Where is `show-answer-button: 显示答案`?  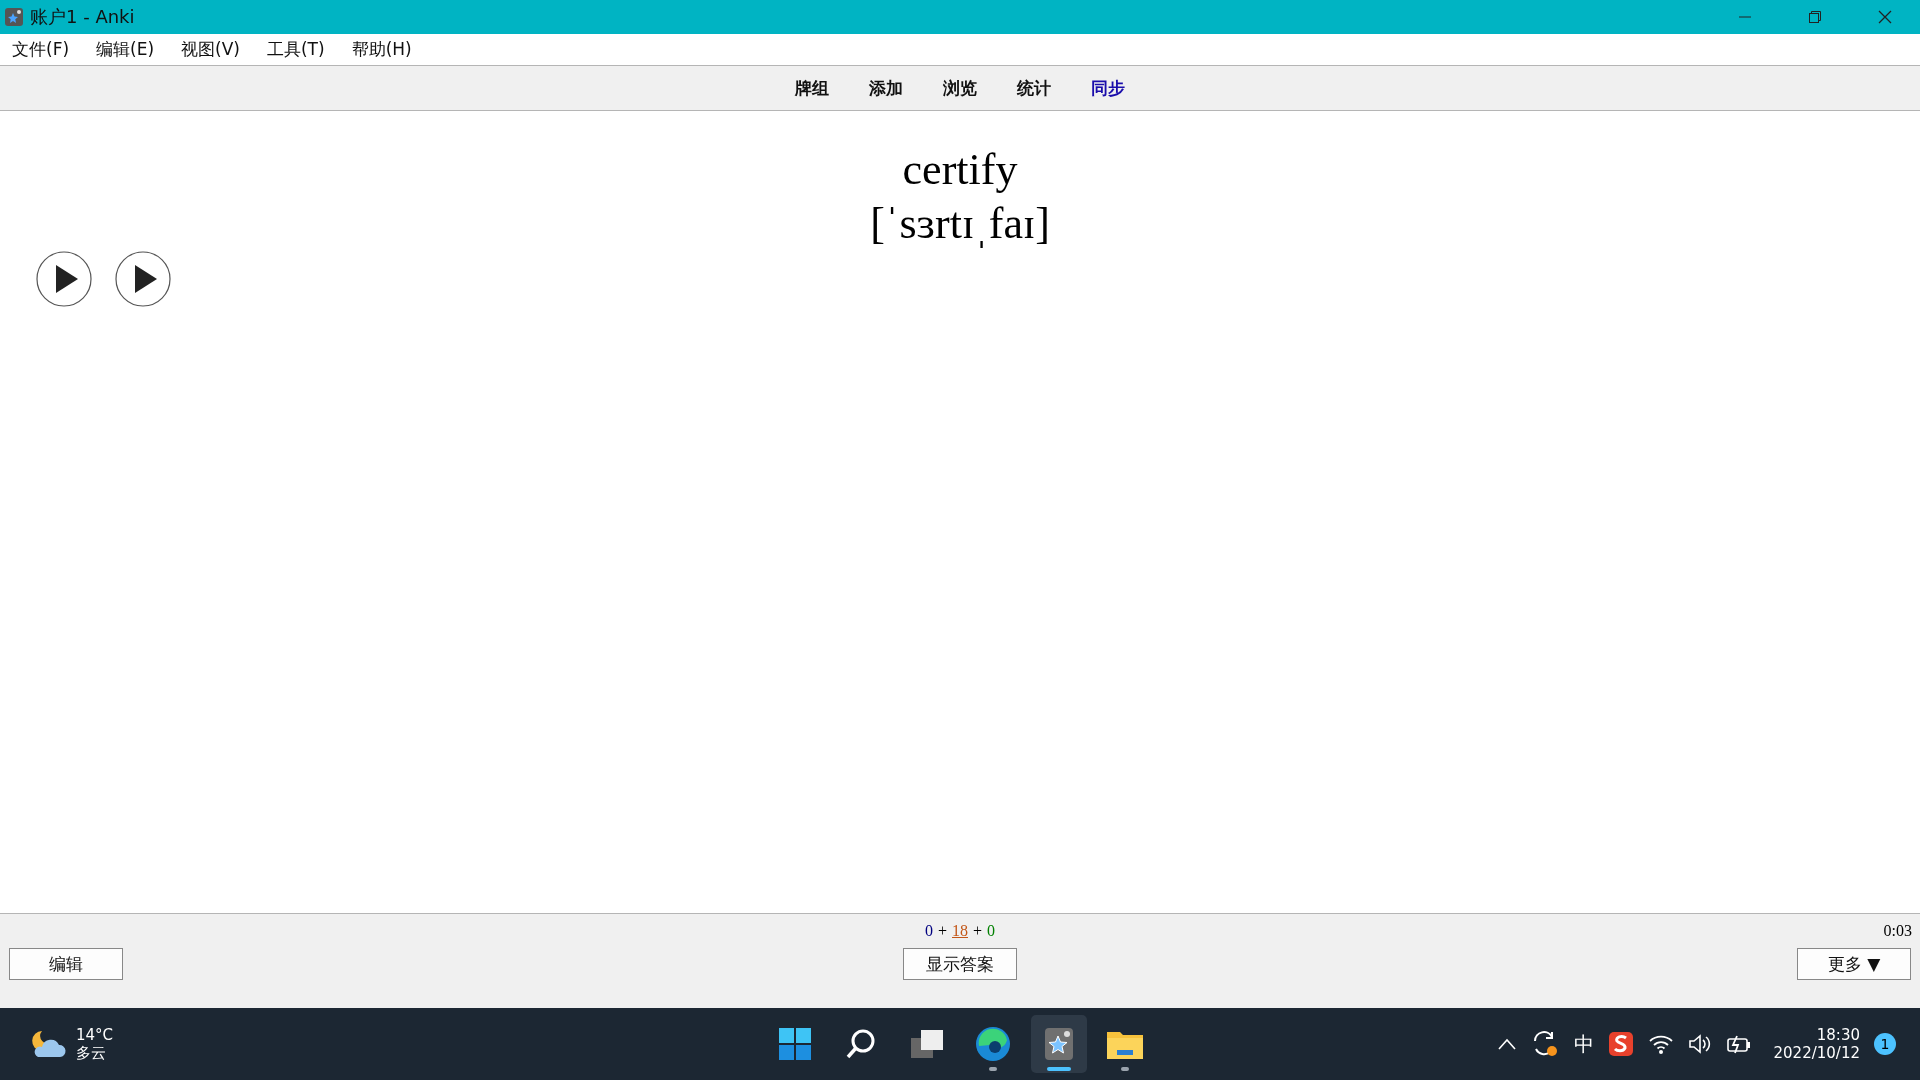 show-answer-button: 显示答案 is located at coordinates (960, 964).